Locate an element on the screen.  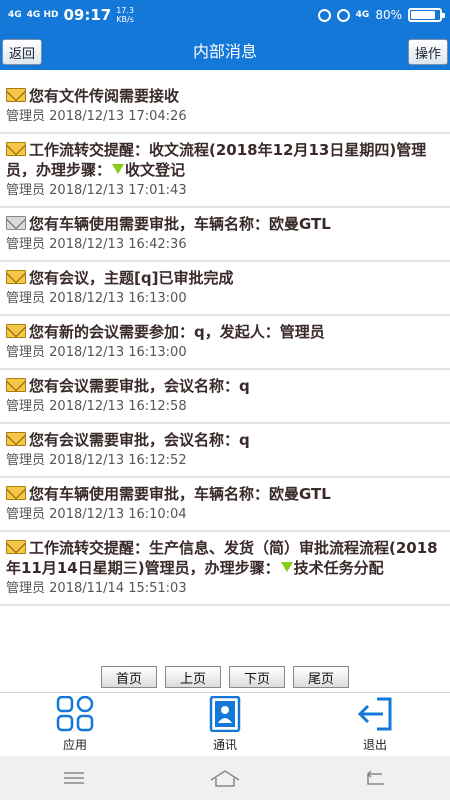
message-title-text: 您有文件传阅需要接收 is located at coordinates (104, 96).